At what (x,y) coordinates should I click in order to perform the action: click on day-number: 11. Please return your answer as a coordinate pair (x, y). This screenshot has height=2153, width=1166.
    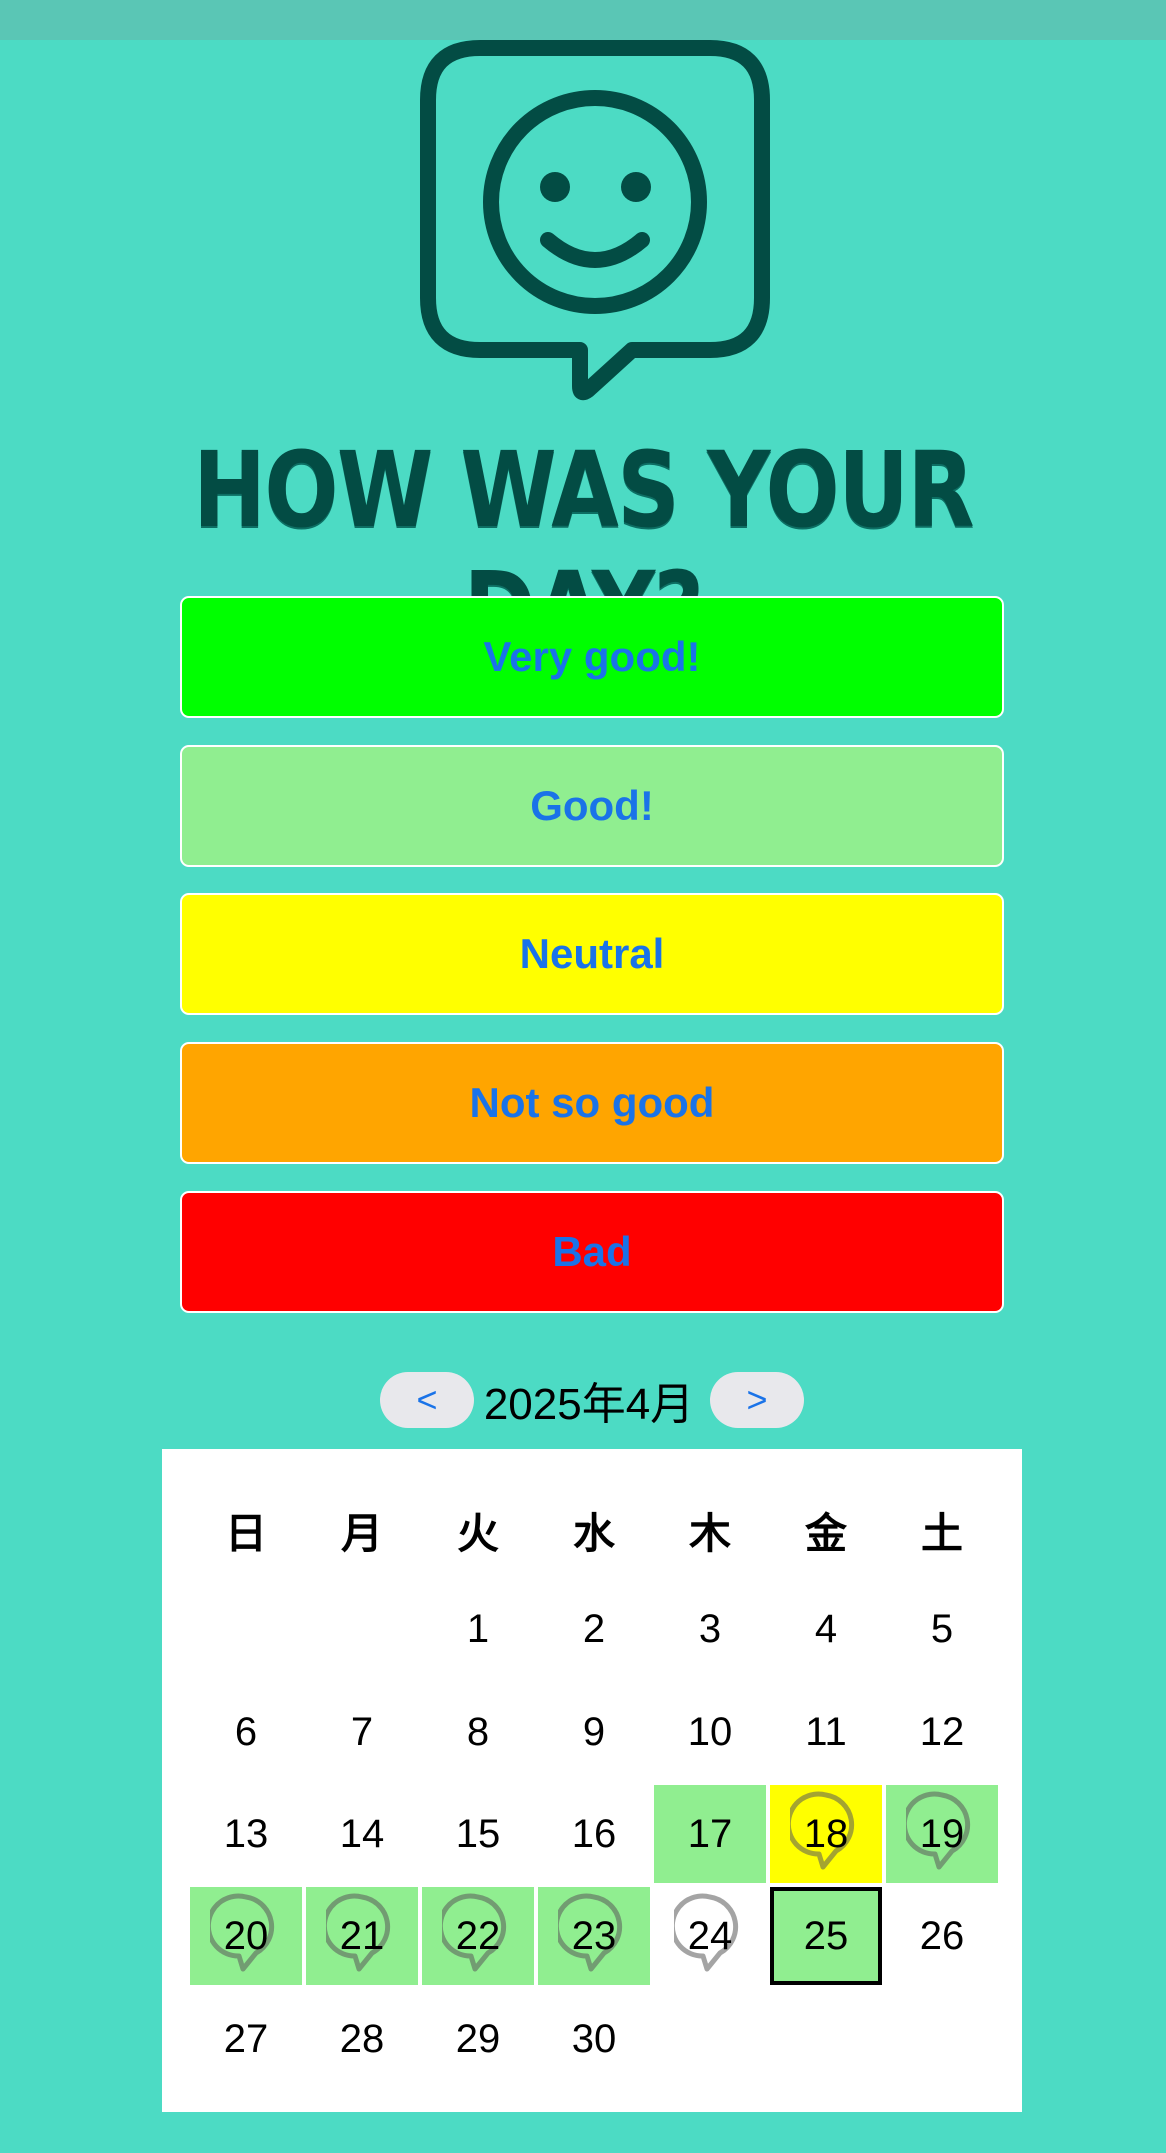
    Looking at the image, I should click on (826, 1731).